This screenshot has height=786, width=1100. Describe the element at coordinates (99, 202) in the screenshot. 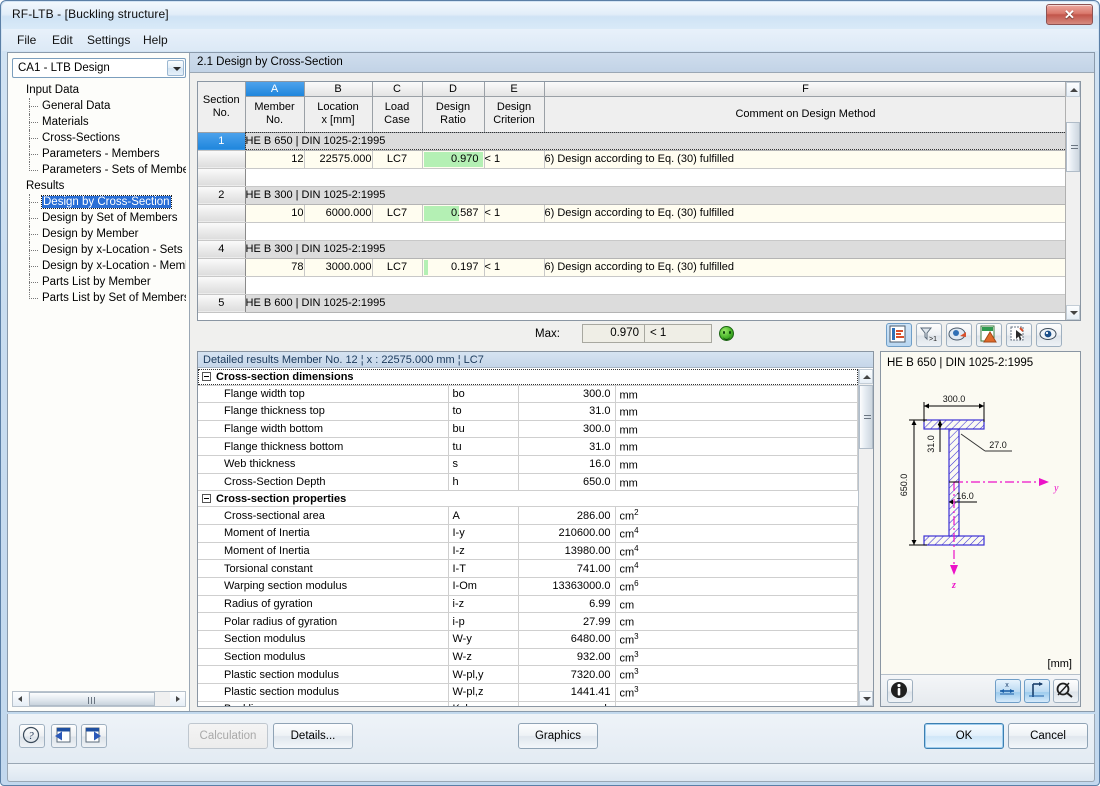

I see `tree-item-design-by-cross-section: Design by Cross-Section` at that location.